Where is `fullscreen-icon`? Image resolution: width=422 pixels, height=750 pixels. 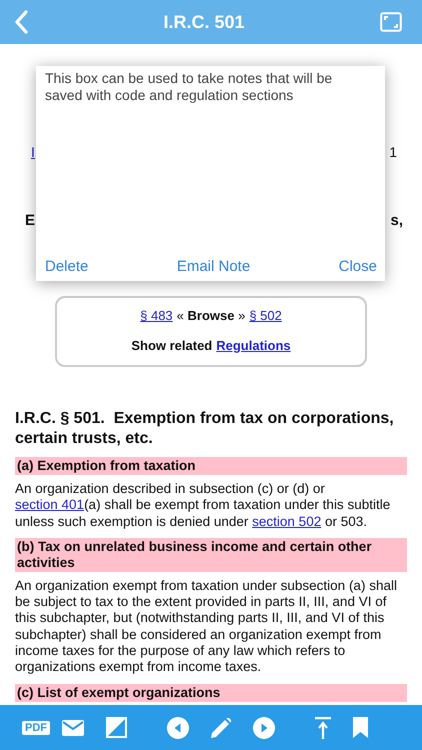
fullscreen-icon is located at coordinates (391, 22).